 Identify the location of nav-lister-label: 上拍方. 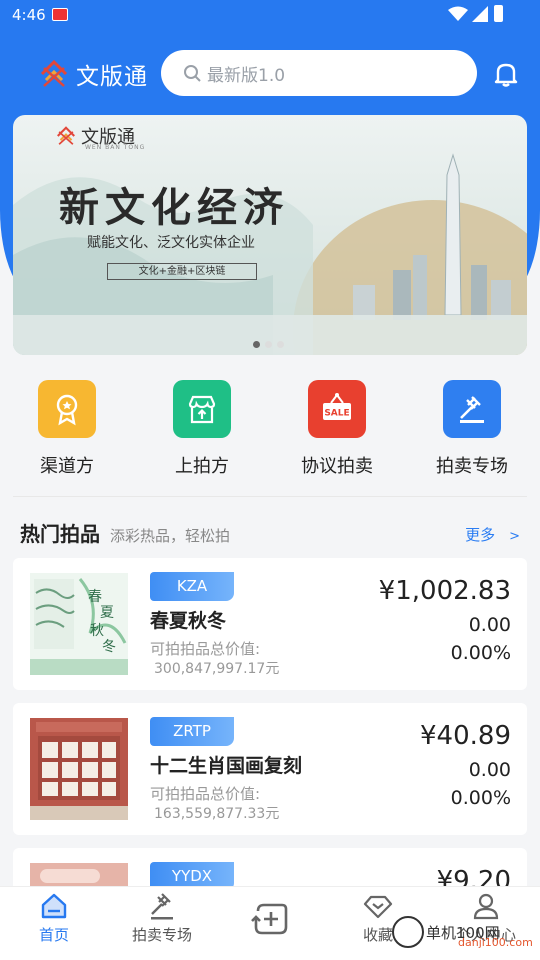
(202, 466).